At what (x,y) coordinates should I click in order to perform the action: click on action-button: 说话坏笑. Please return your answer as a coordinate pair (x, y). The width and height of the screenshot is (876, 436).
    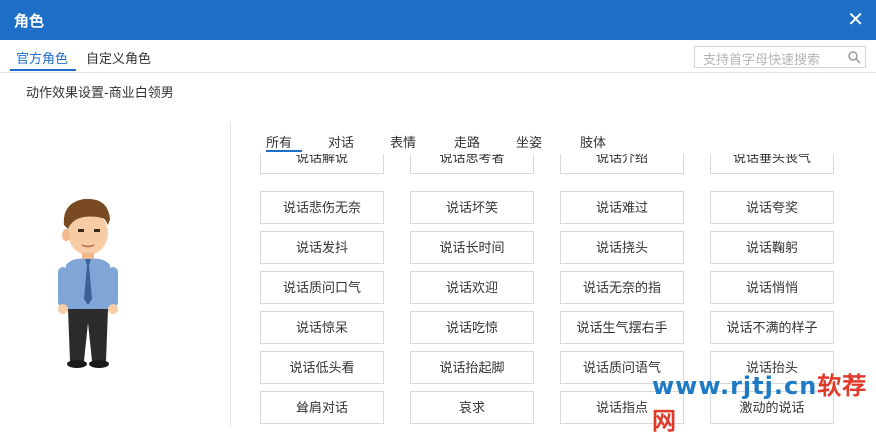
    Looking at the image, I should click on (472, 207).